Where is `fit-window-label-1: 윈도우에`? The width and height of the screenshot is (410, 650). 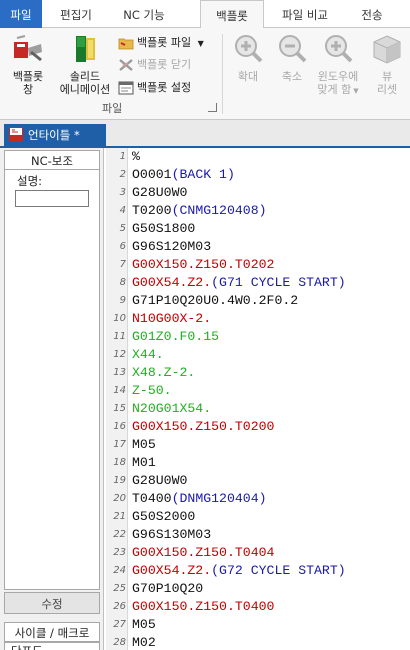 fit-window-label-1: 윈도우에 is located at coordinates (338, 76).